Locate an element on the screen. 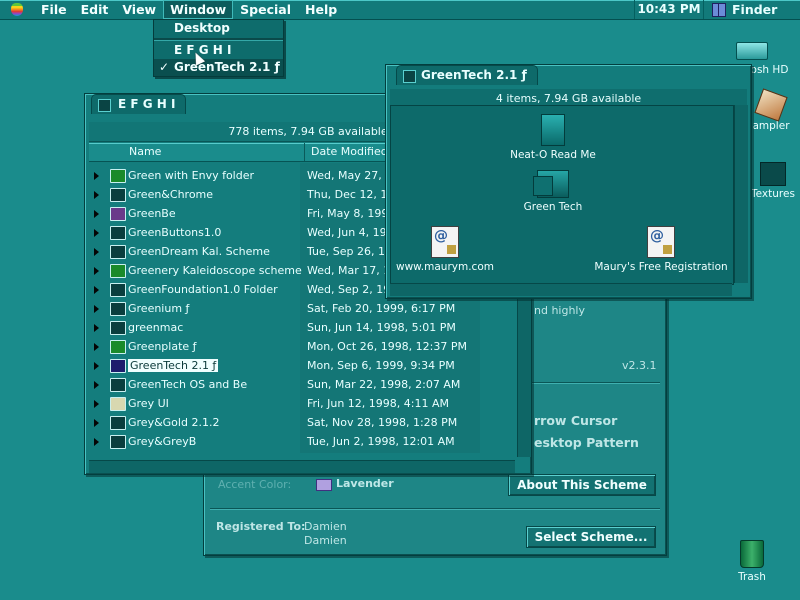  desktop-icon-trash: Trash is located at coordinates (752, 561).